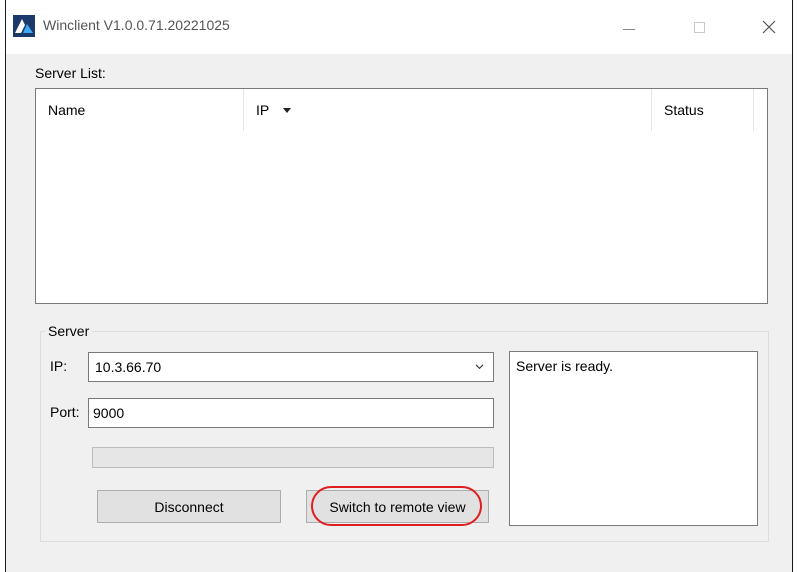 The width and height of the screenshot is (800, 572). I want to click on minimize-button, so click(629, 27).